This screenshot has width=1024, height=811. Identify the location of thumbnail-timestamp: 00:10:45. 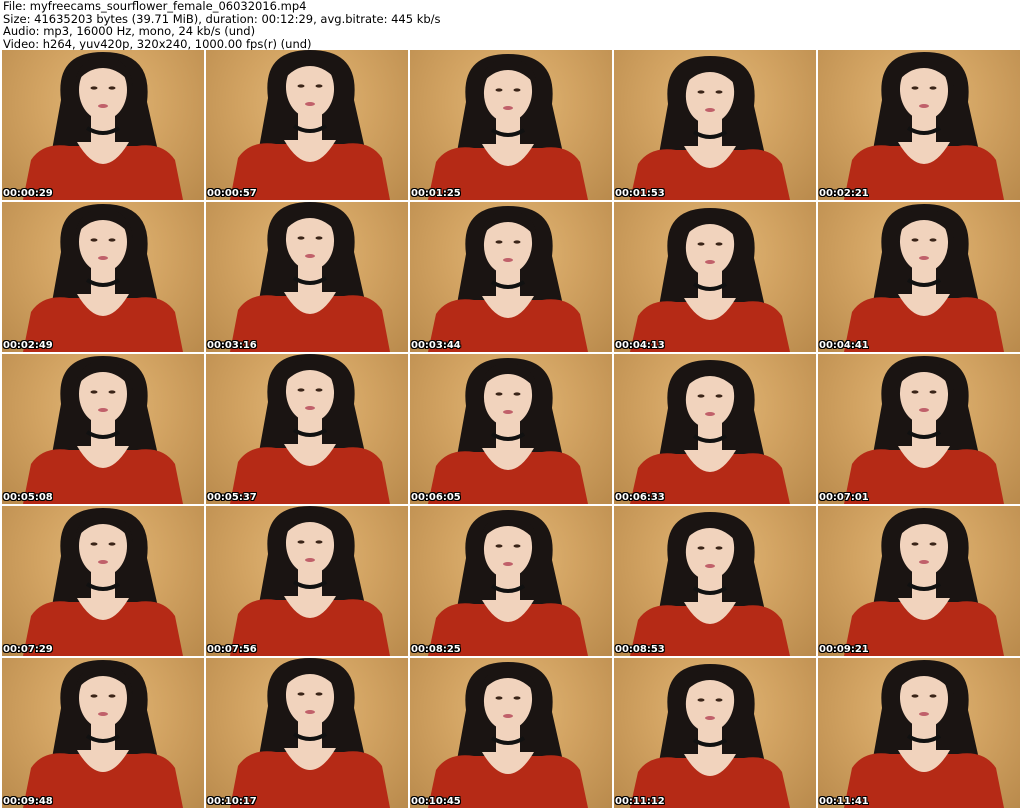
(436, 801).